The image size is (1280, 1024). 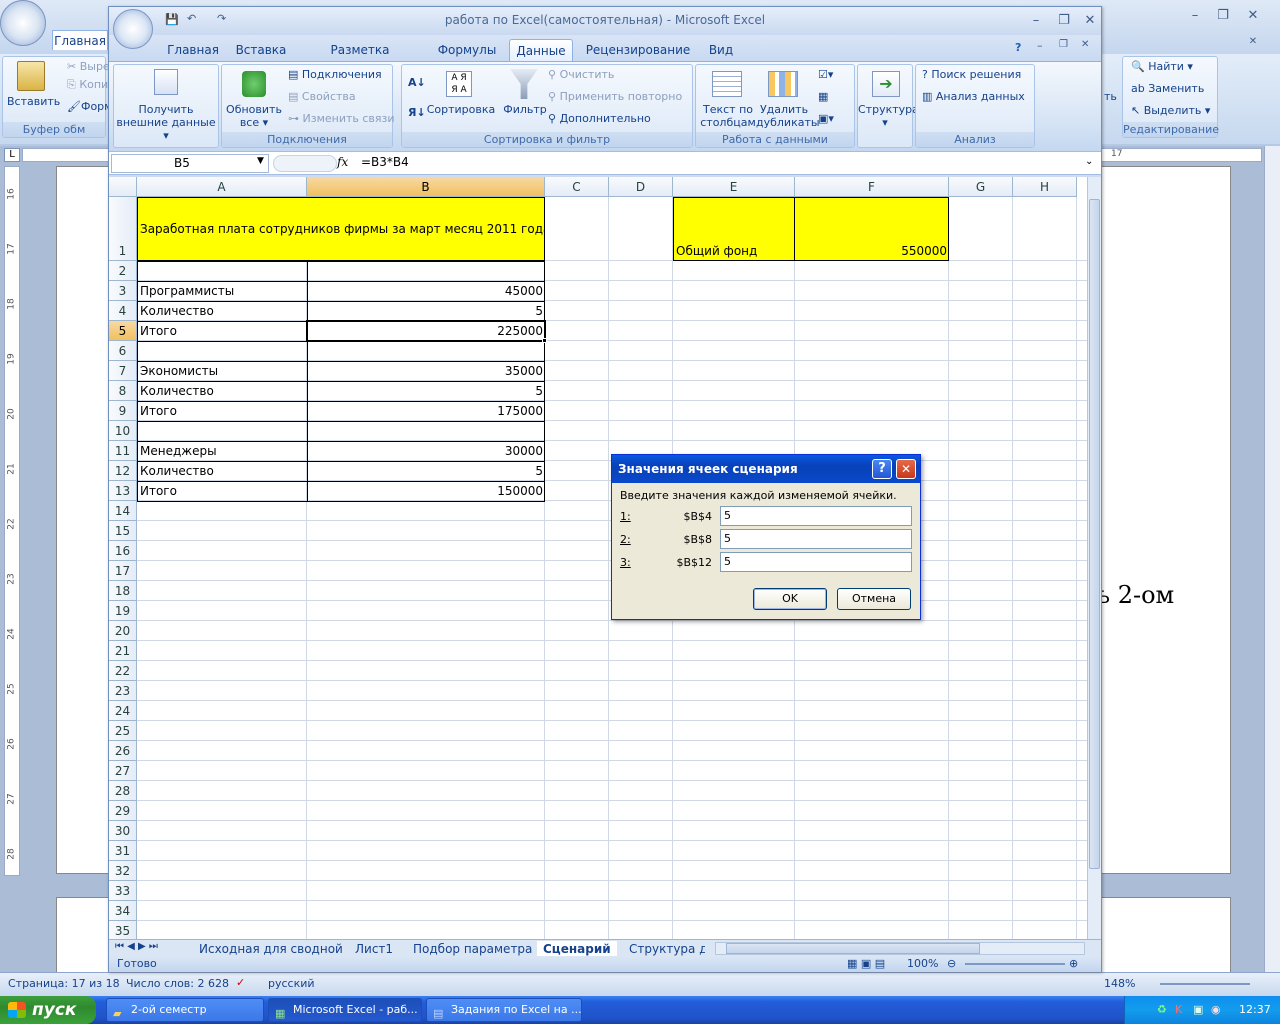 What do you see at coordinates (826, 119) in the screenshot?
I see `what-if-icon: ▣▾` at bounding box center [826, 119].